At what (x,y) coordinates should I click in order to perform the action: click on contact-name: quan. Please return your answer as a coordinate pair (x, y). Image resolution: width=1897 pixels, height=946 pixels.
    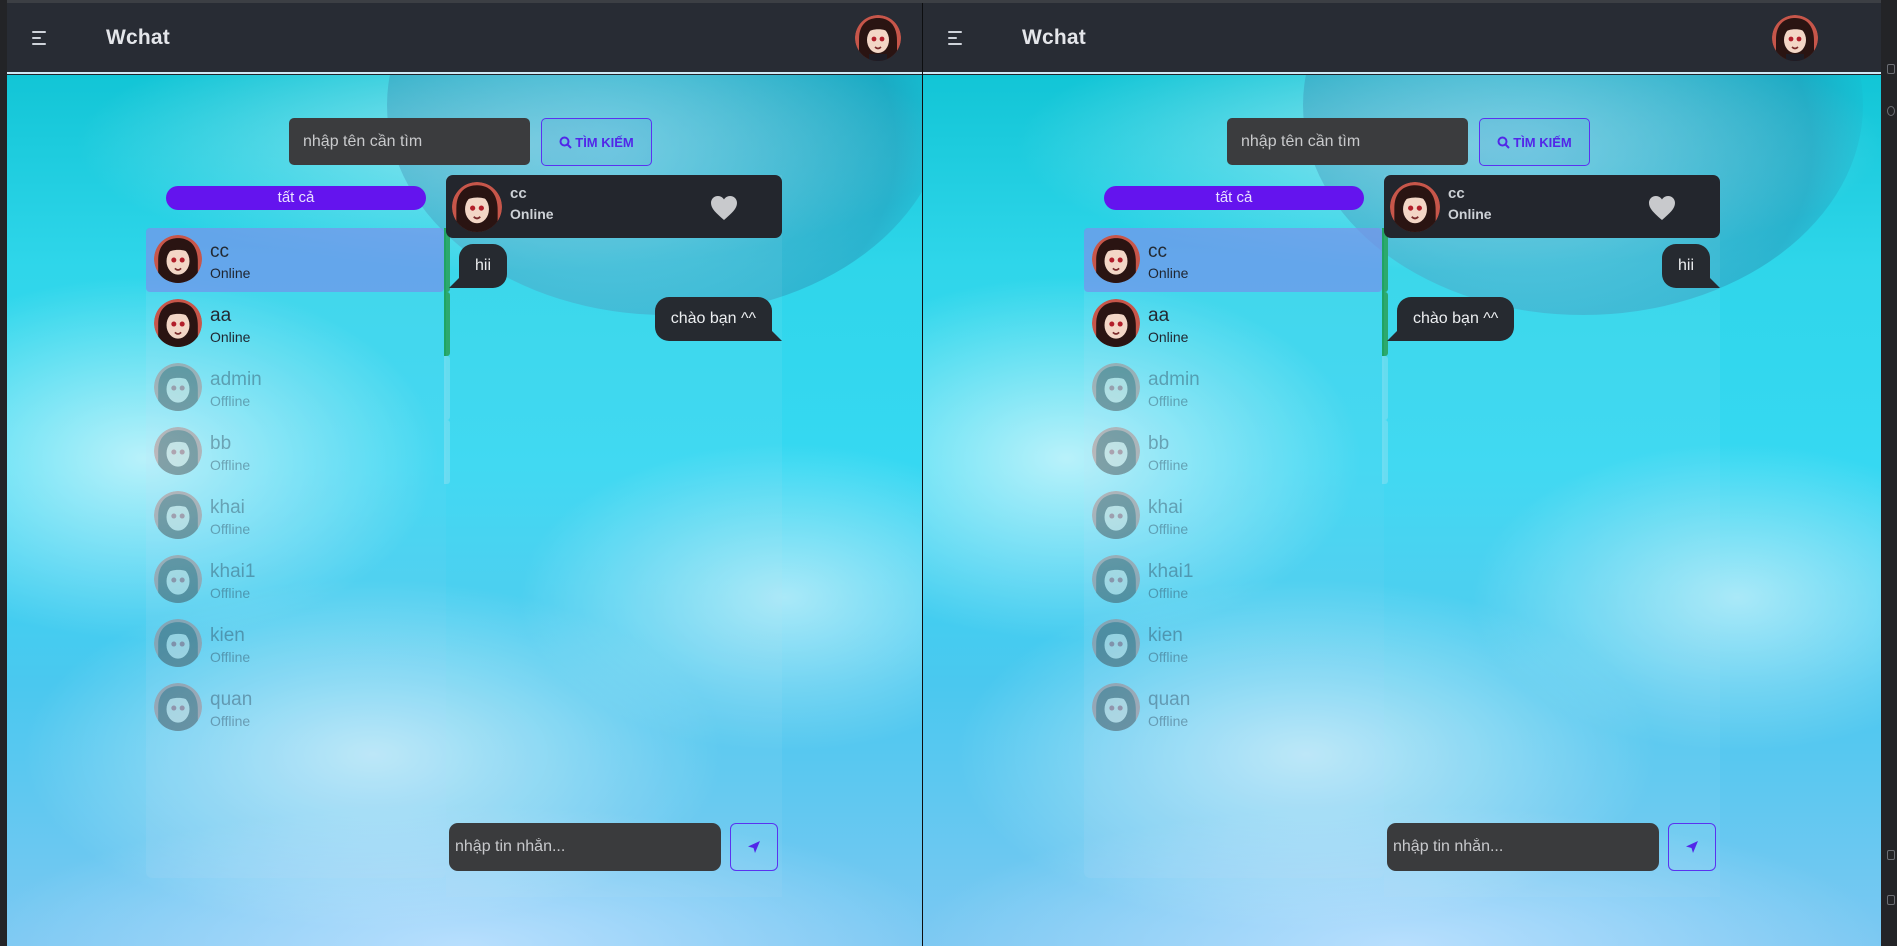
    Looking at the image, I should click on (231, 699).